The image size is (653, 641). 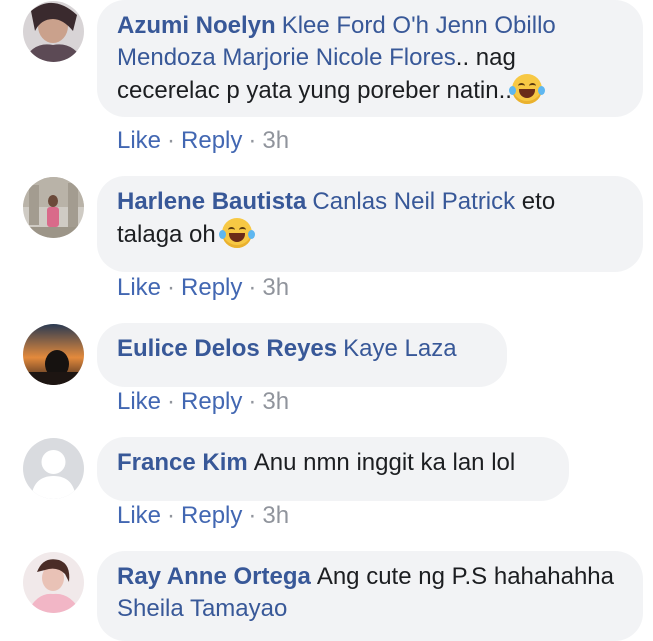 What do you see at coordinates (413, 201) in the screenshot?
I see `mention-link: Canlas Neil Patrick` at bounding box center [413, 201].